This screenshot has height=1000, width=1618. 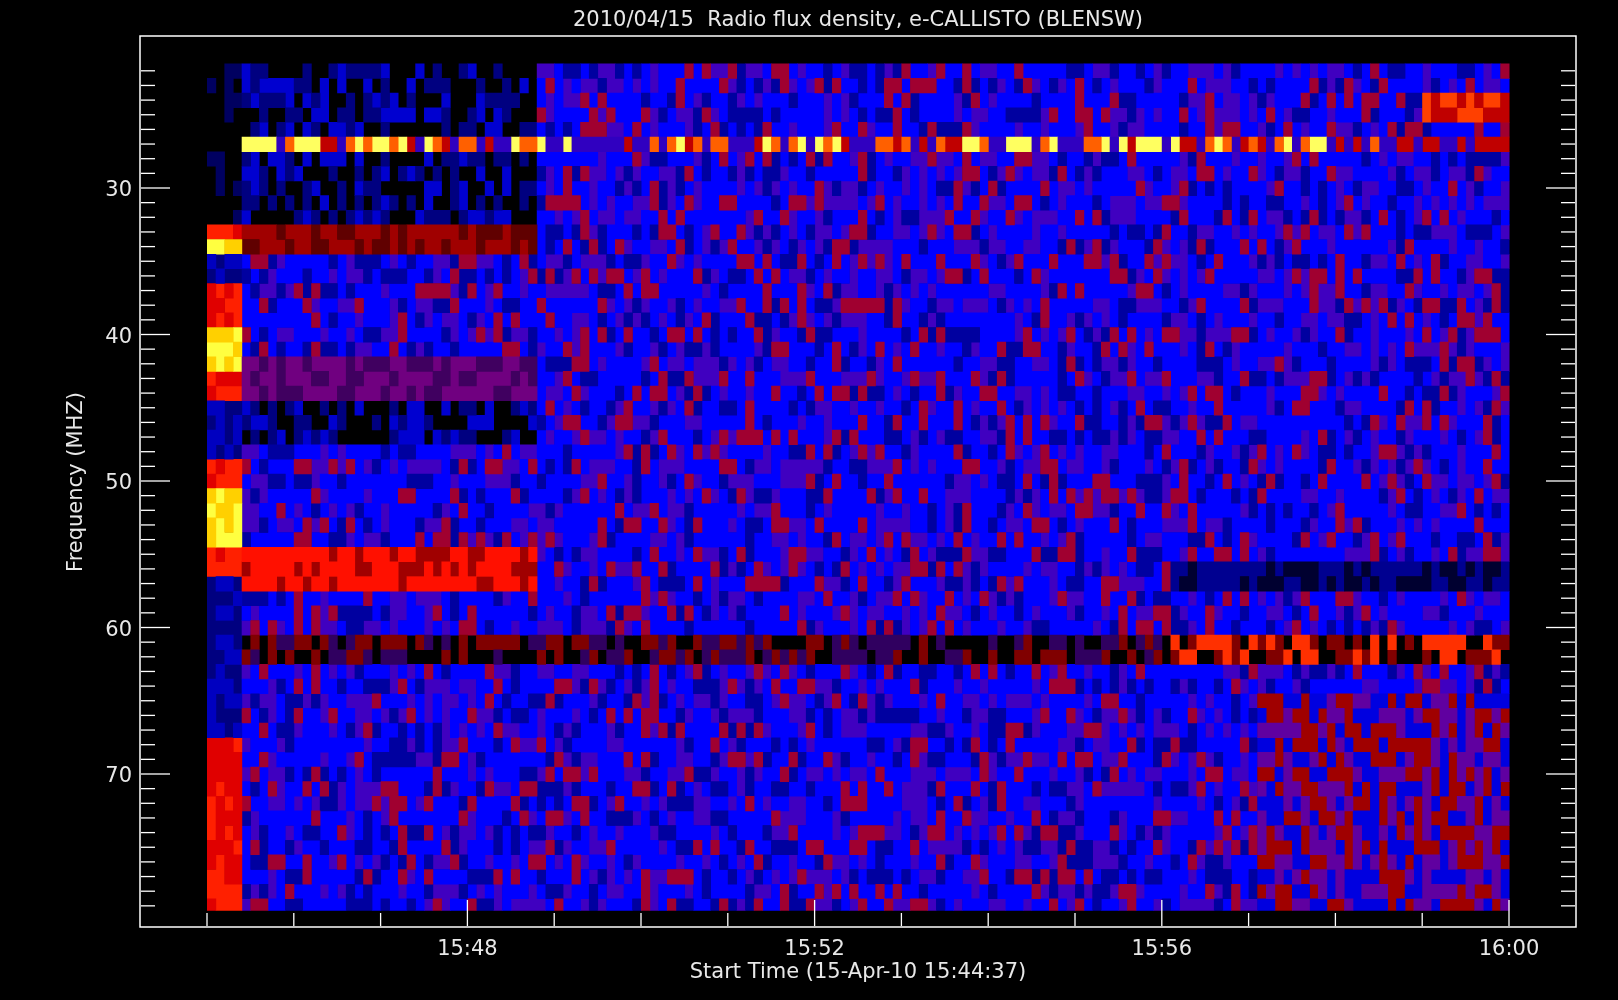 I want to click on x-tick-label: 16:00, so click(x=1509, y=948).